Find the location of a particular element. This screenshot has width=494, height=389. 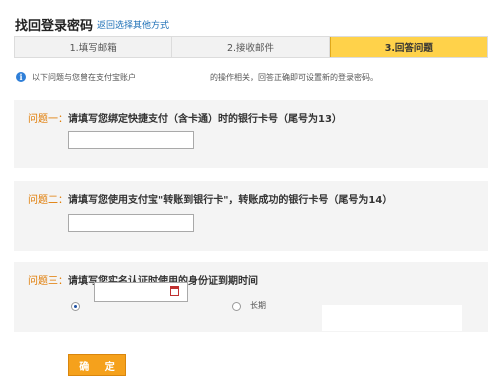

step-fill-email: 1.填写邮箱 is located at coordinates (94, 47).